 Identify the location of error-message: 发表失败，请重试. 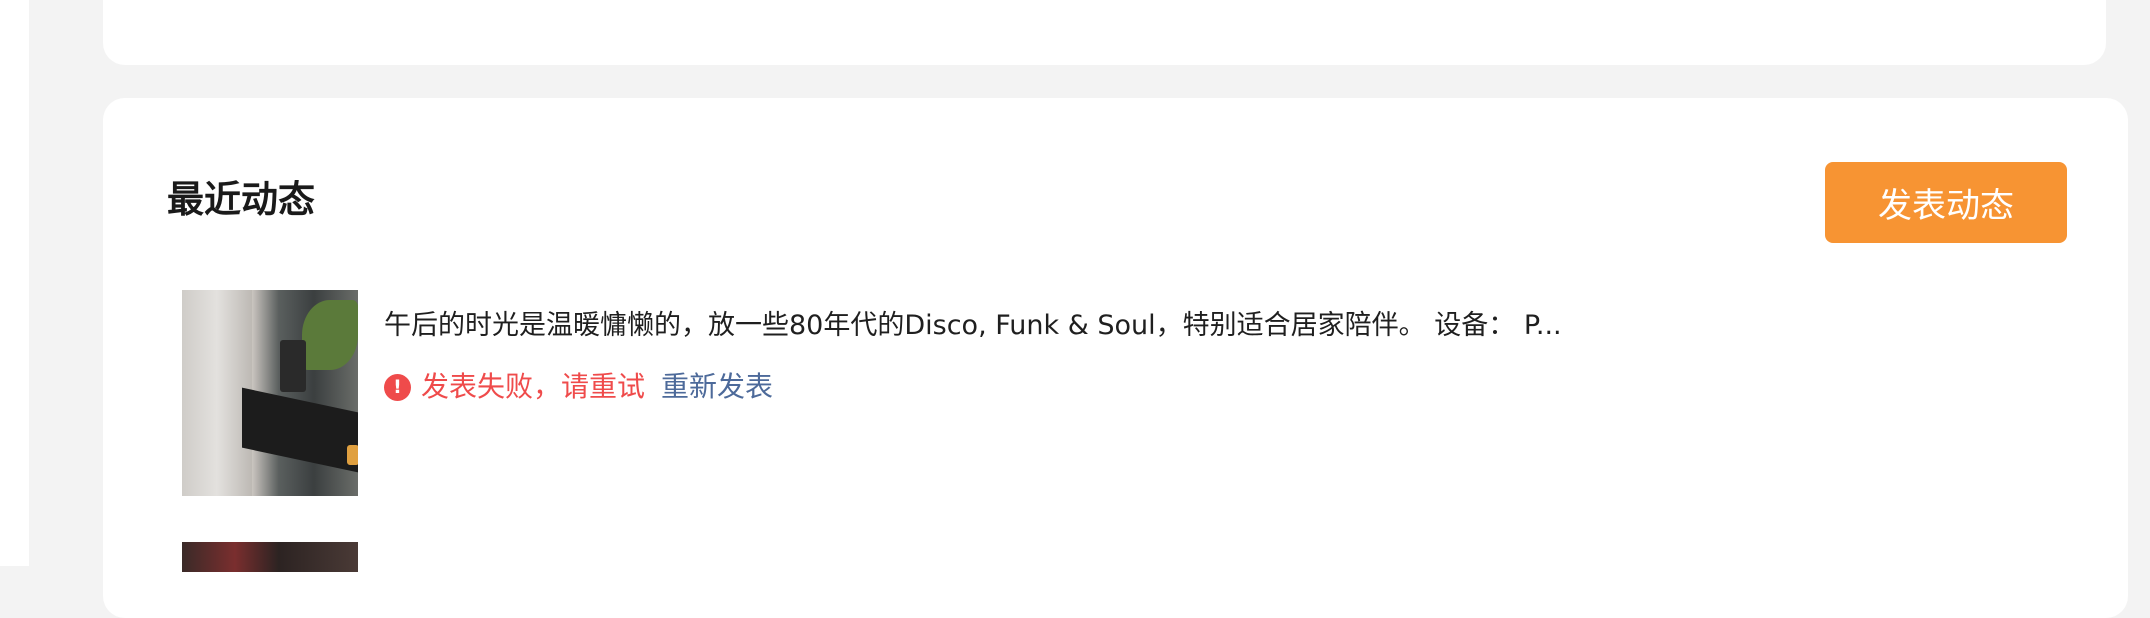
(533, 386).